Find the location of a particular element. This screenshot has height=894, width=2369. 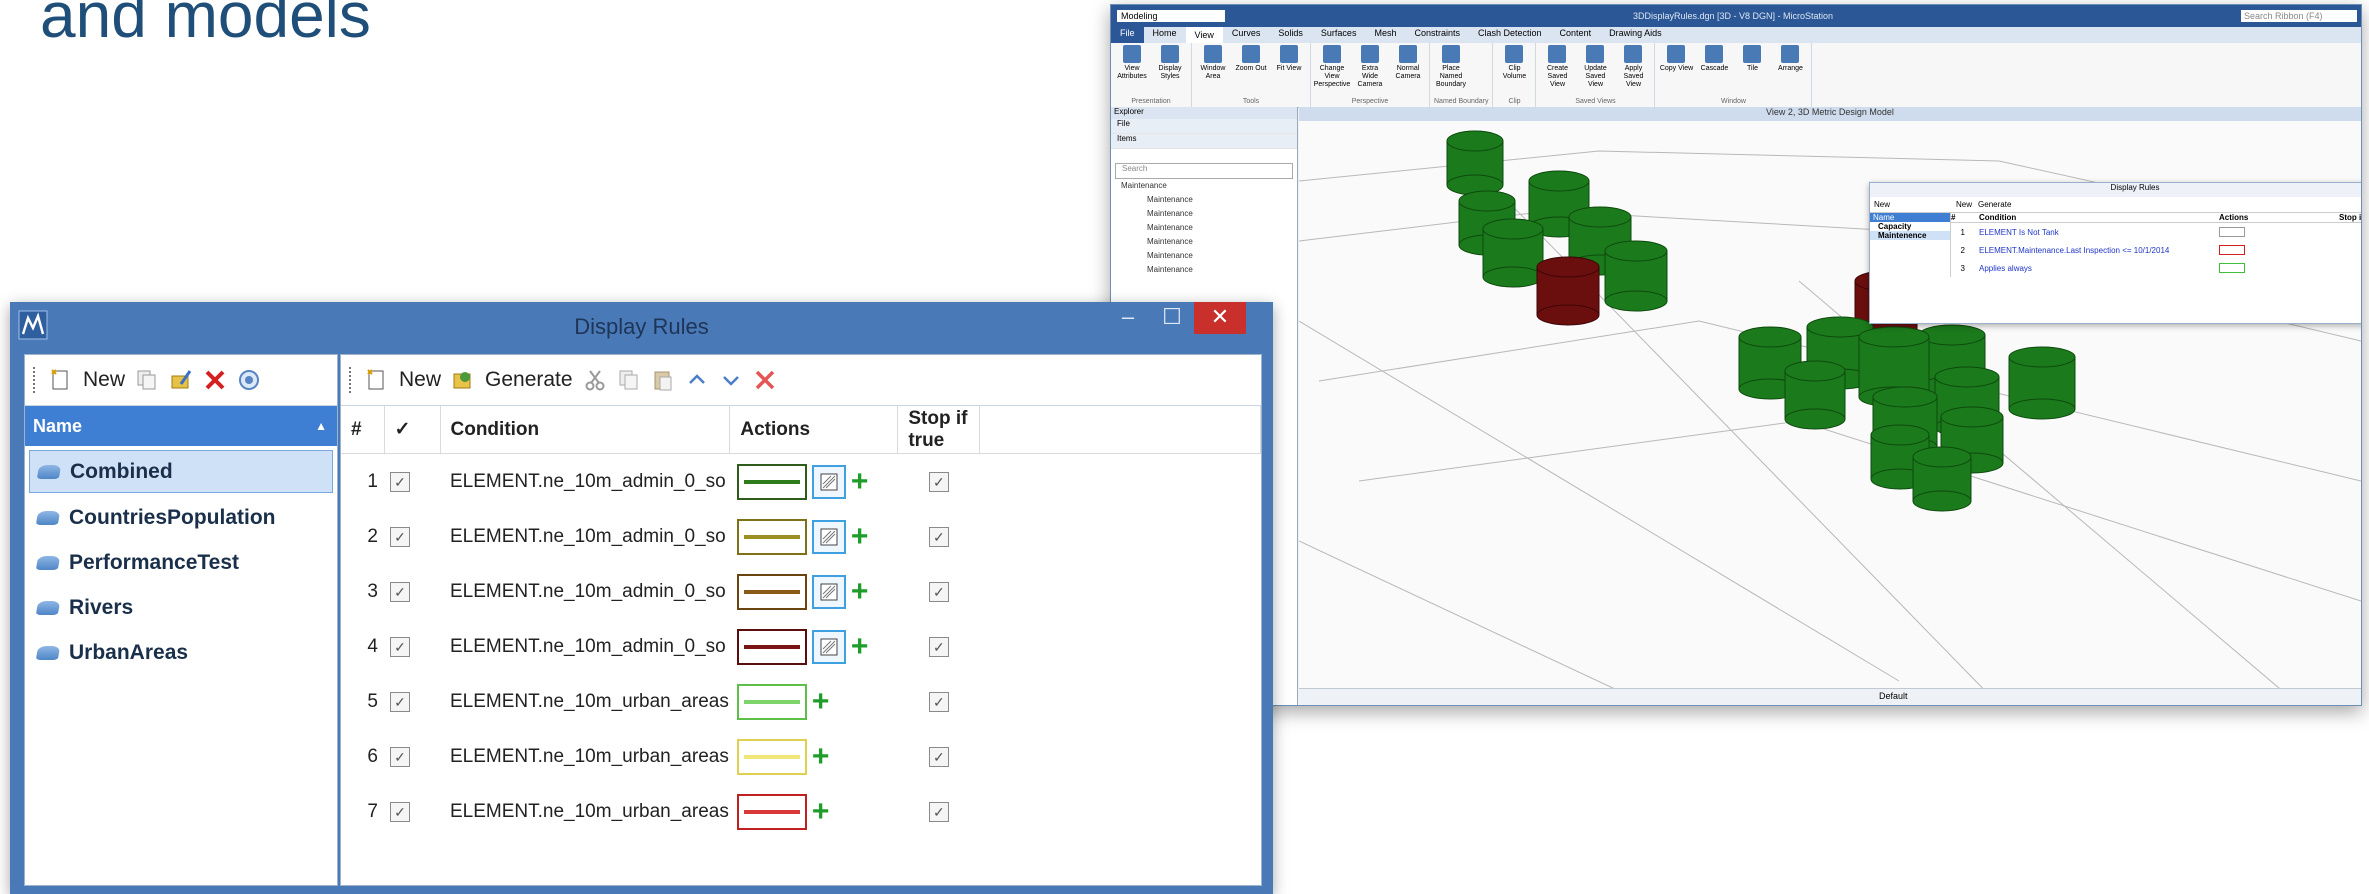

tab-surfaces: Surfaces is located at coordinates (1339, 35).